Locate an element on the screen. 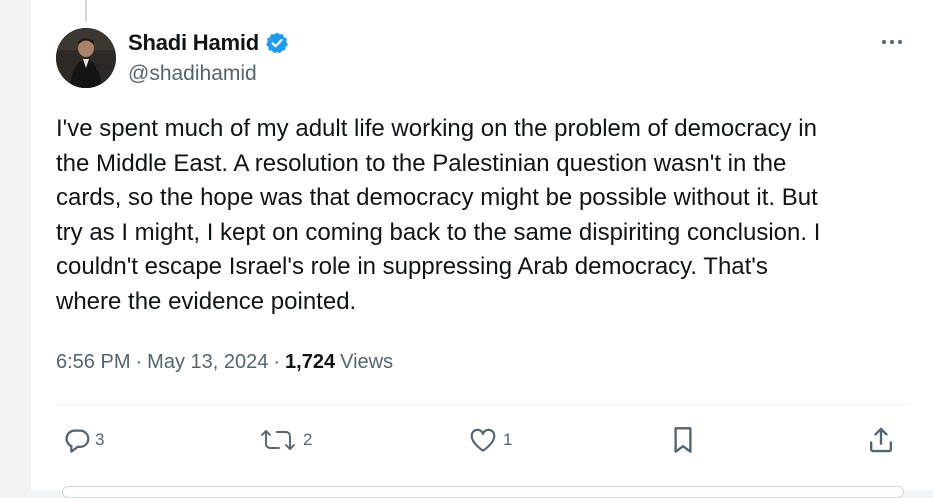 Image resolution: width=934 pixels, height=498 pixels. like-button: 1 is located at coordinates (489, 440).